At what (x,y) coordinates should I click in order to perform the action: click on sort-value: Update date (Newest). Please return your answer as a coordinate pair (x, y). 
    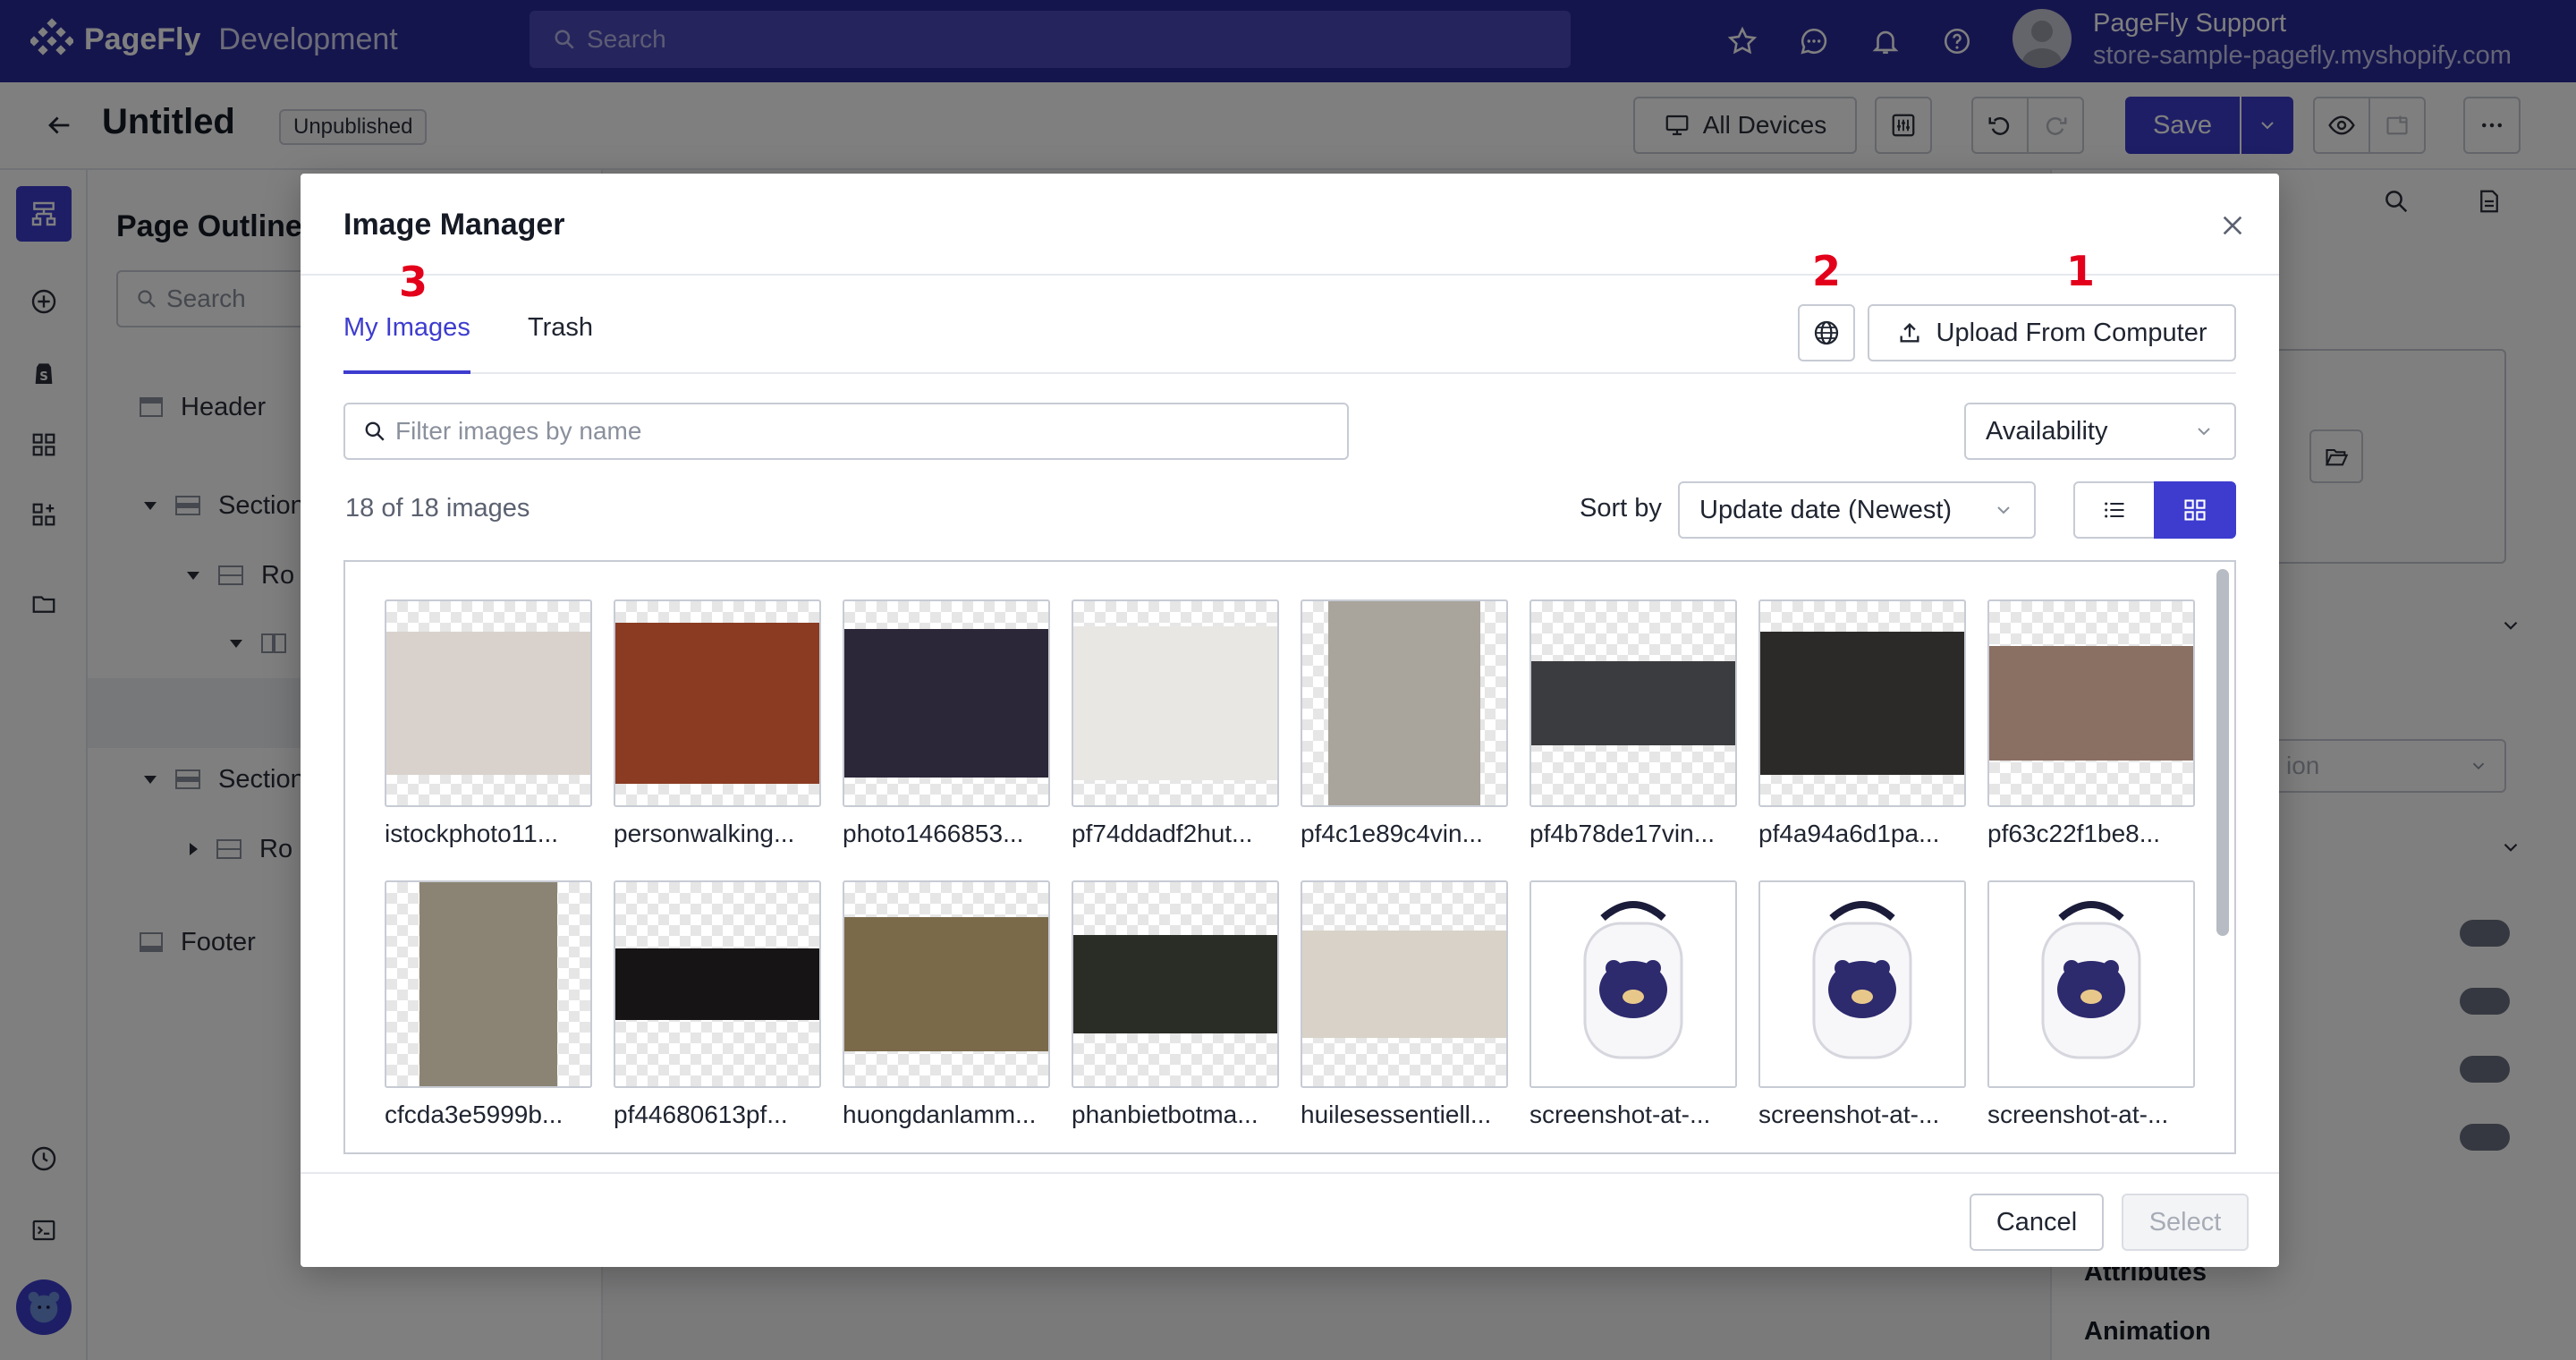
    Looking at the image, I should click on (1826, 510).